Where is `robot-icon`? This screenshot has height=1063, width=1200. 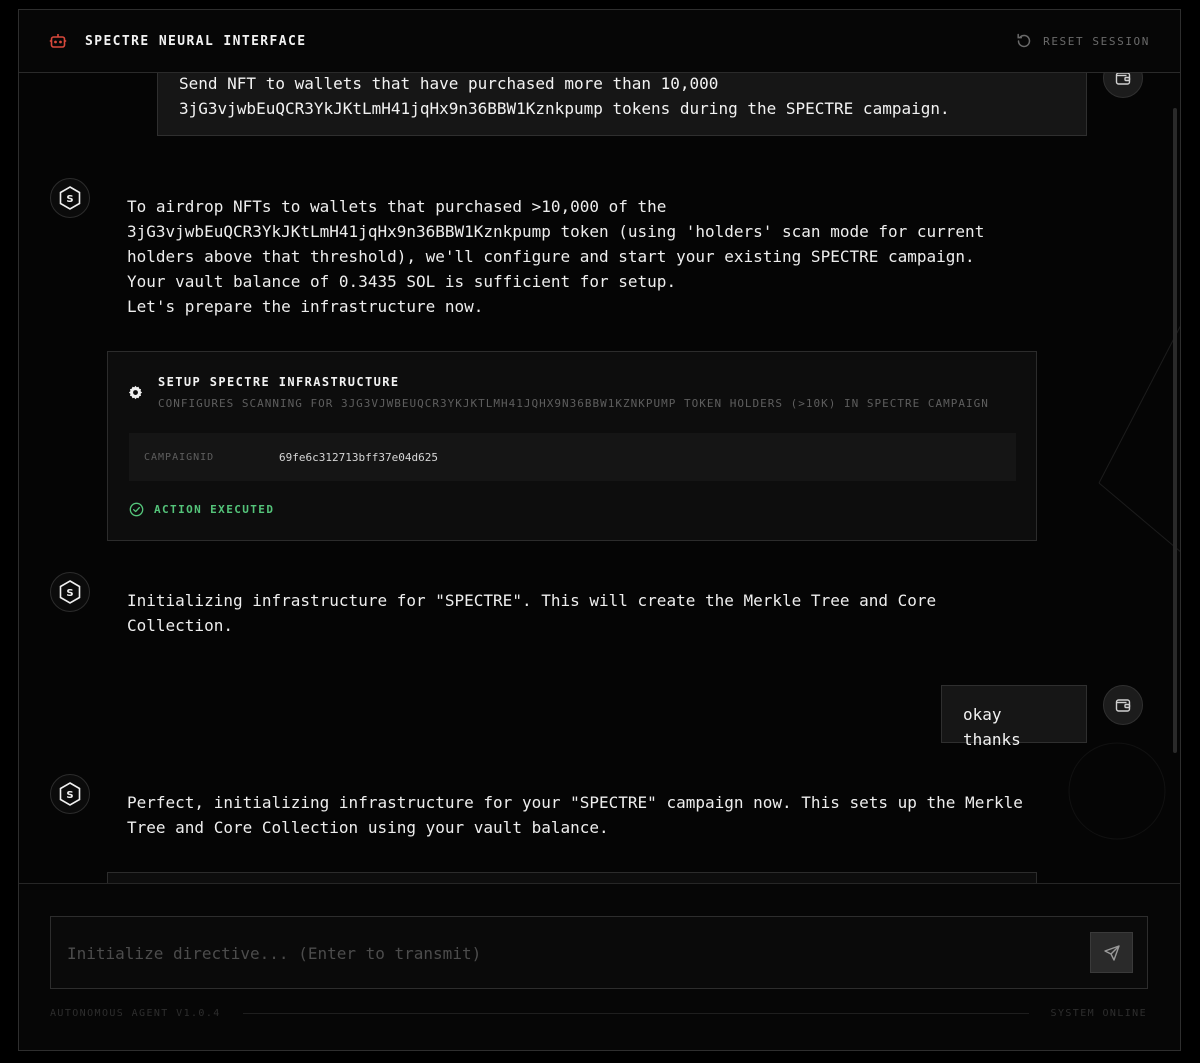 robot-icon is located at coordinates (58, 41).